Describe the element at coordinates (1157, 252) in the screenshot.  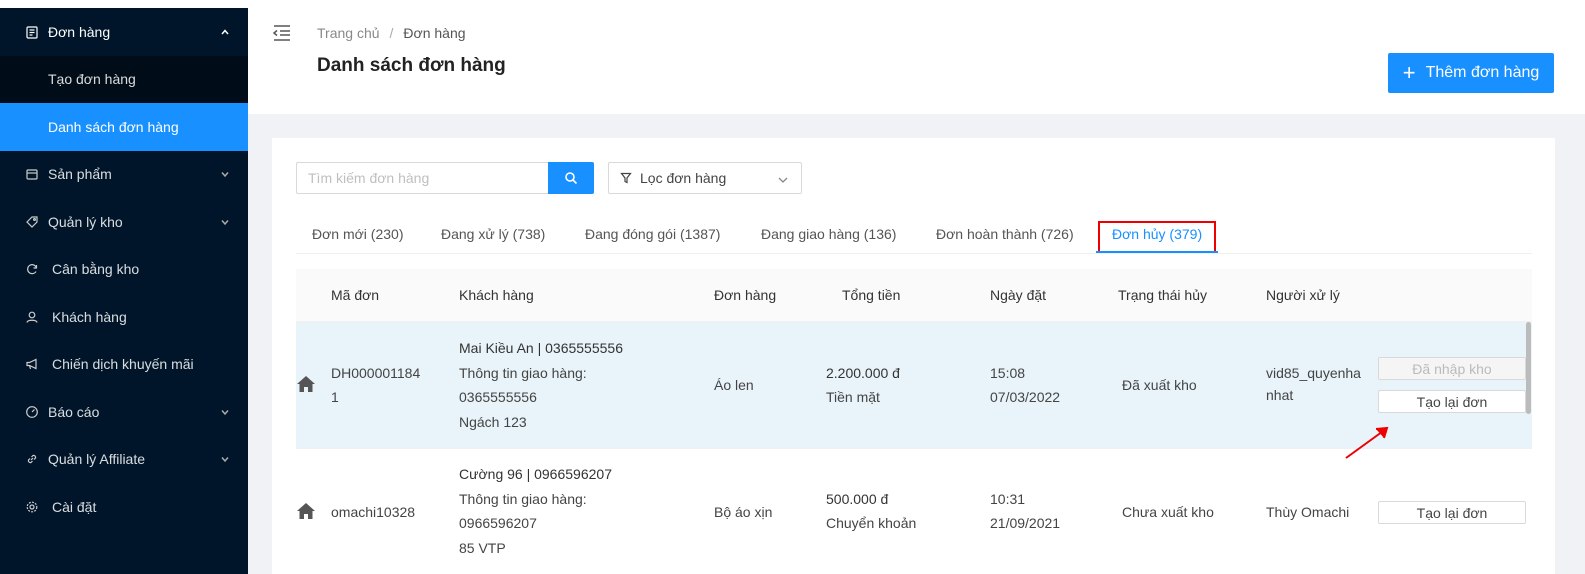
I see `active-tab-indicator` at that location.